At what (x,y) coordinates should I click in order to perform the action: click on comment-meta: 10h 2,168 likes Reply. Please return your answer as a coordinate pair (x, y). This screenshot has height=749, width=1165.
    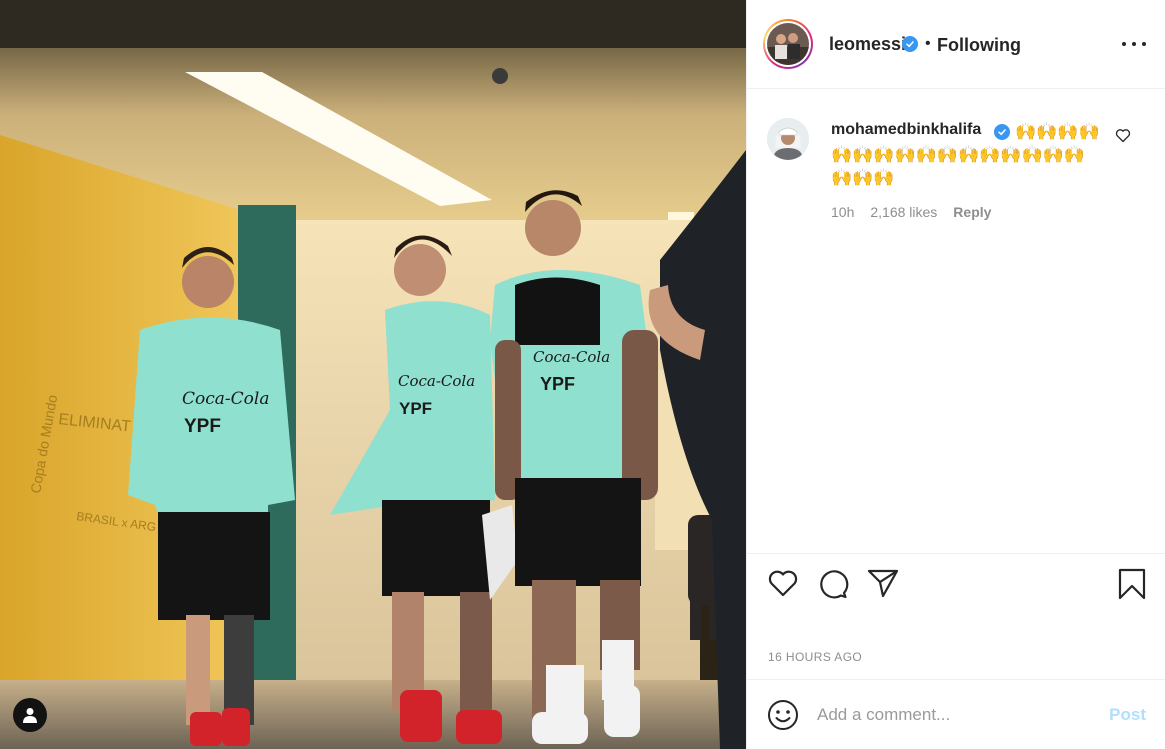
    Looking at the image, I should click on (919, 212).